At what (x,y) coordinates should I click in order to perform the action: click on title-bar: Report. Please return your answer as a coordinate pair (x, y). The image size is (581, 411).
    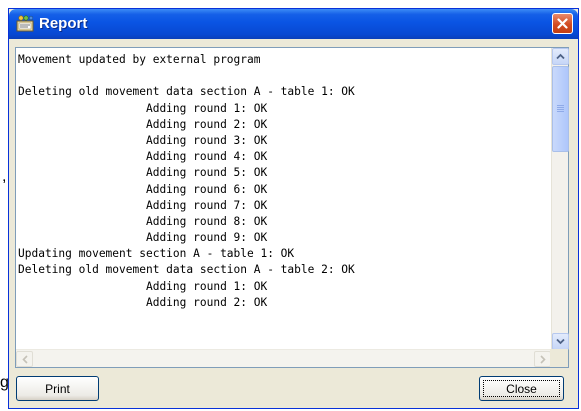
    Looking at the image, I should click on (293, 24).